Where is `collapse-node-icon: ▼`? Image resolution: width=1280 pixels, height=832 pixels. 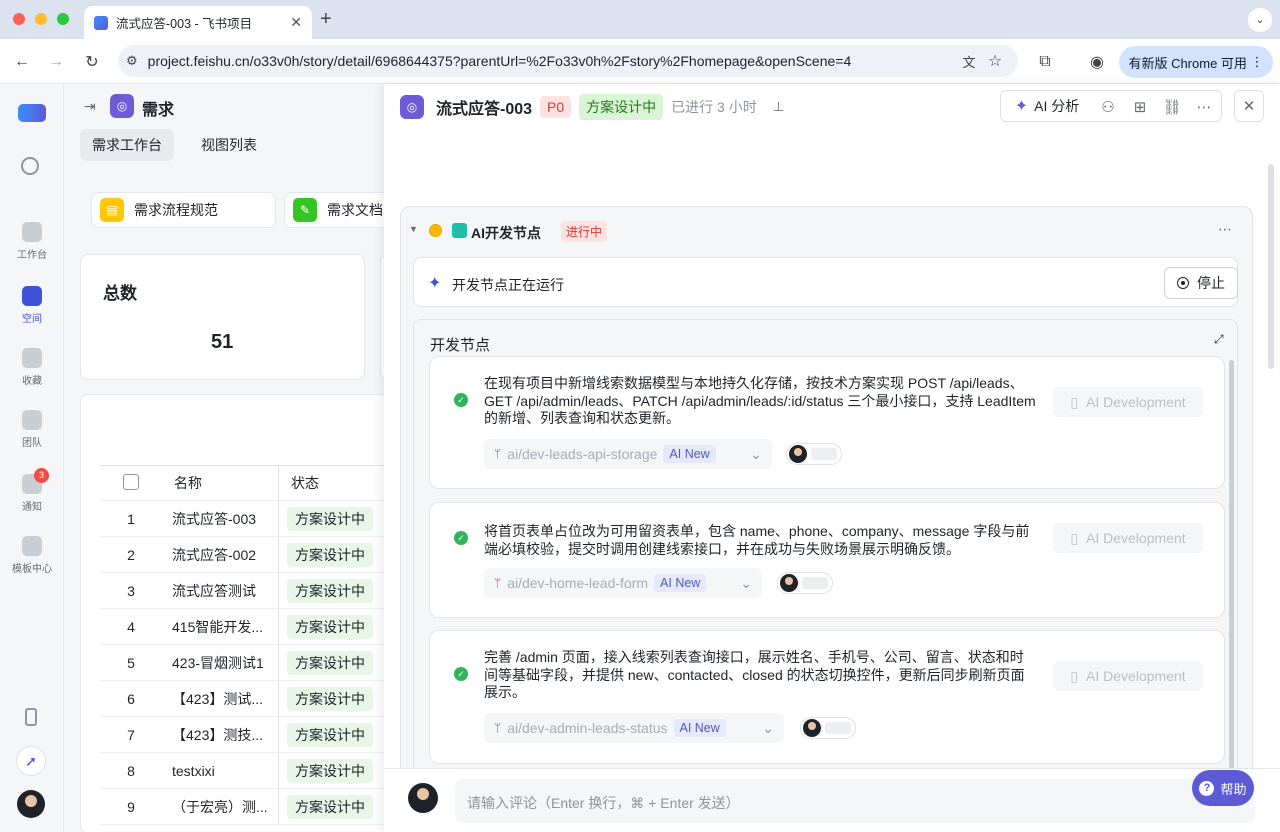
collapse-node-icon: ▼ is located at coordinates (413, 229).